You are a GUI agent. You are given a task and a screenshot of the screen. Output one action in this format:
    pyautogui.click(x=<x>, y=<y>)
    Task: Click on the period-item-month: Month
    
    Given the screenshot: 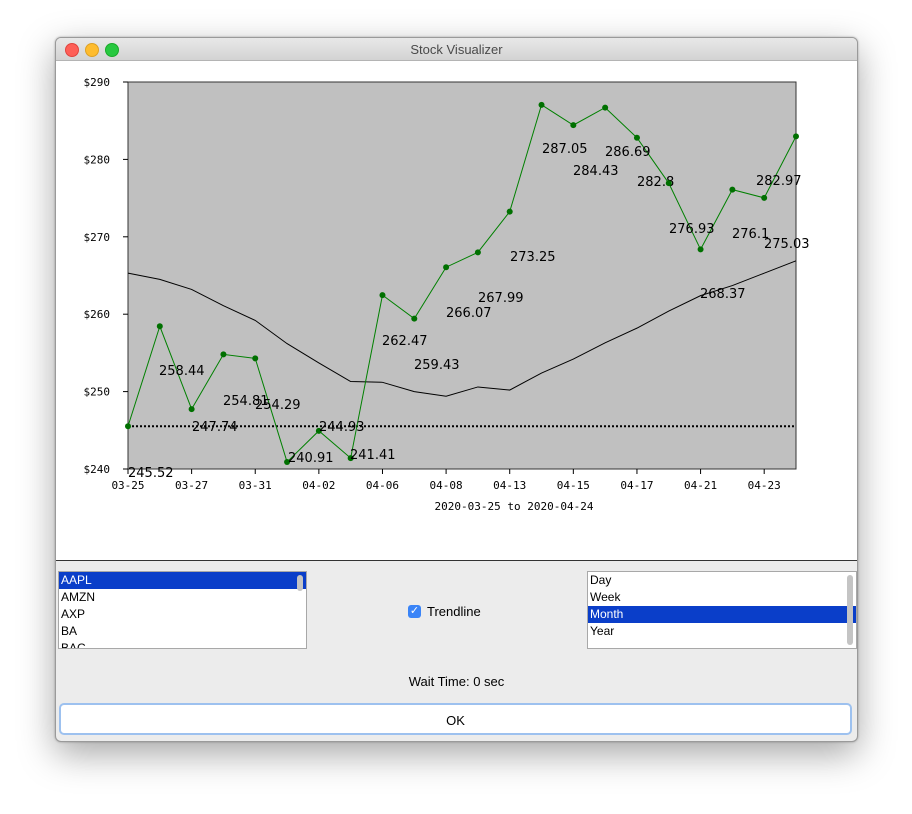 What is the action you would take?
    pyautogui.click(x=722, y=614)
    